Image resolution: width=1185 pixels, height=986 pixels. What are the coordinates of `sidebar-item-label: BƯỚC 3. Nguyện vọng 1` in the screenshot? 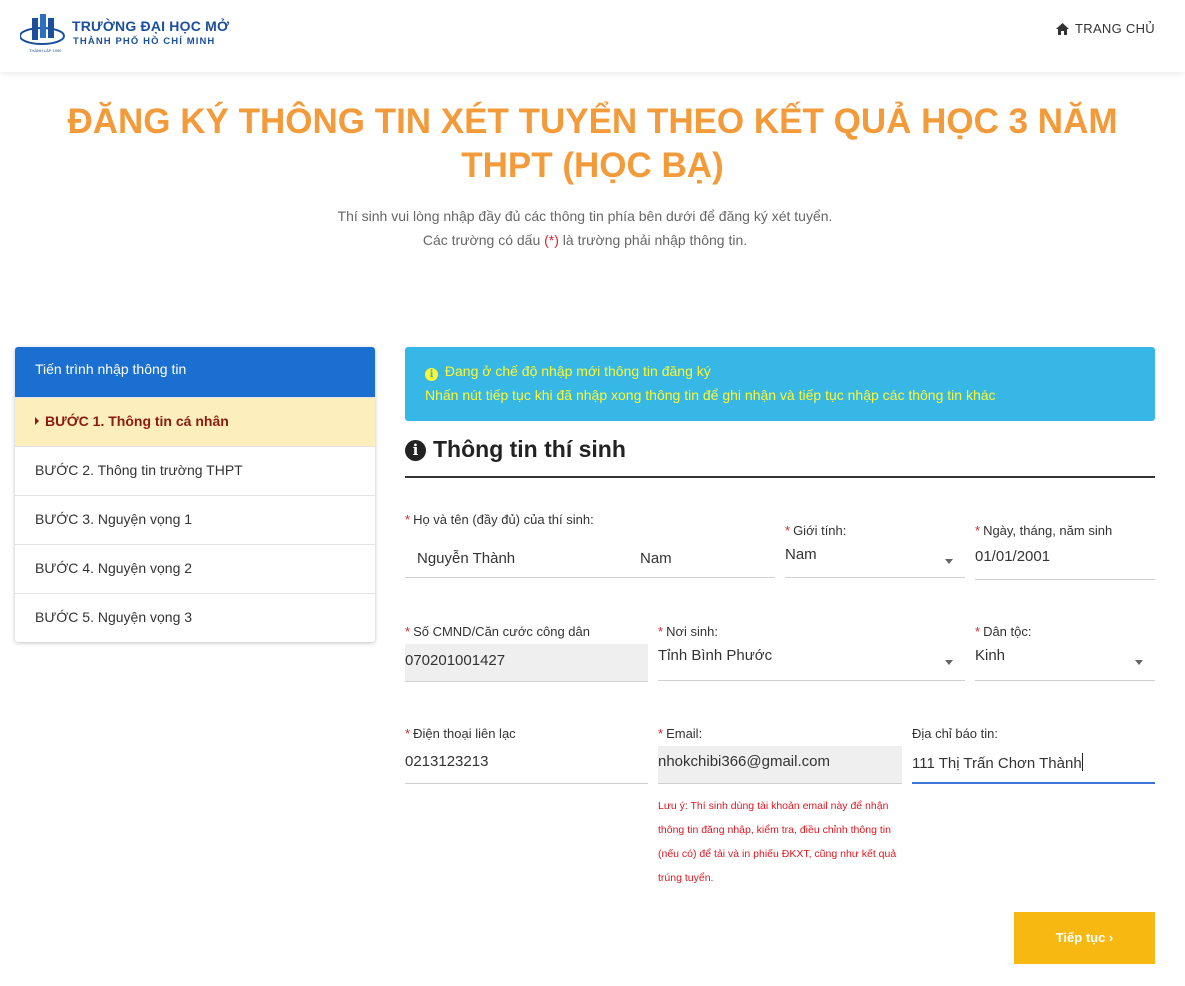 It's located at (114, 519).